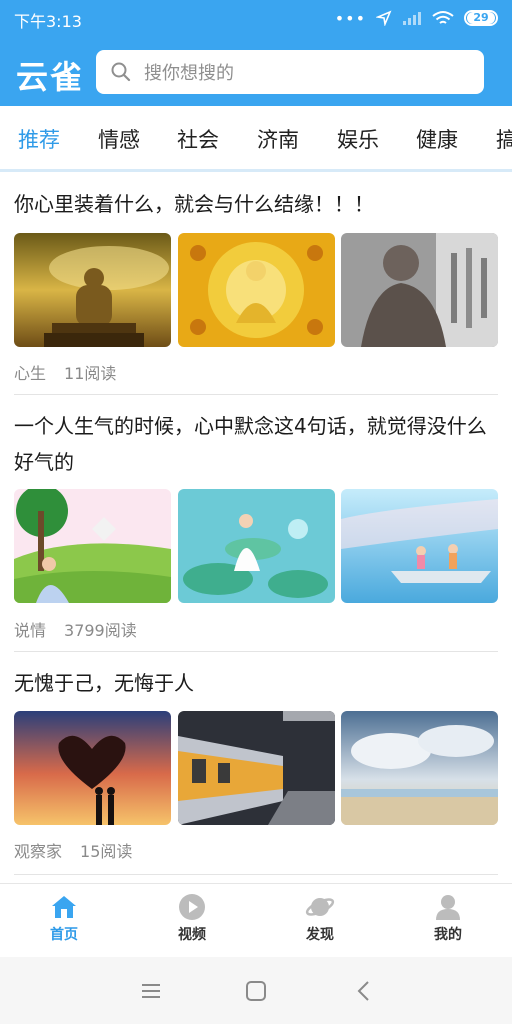 The width and height of the screenshot is (512, 1024). What do you see at coordinates (504, 139) in the screenshot?
I see `tab-overflow: 搞` at bounding box center [504, 139].